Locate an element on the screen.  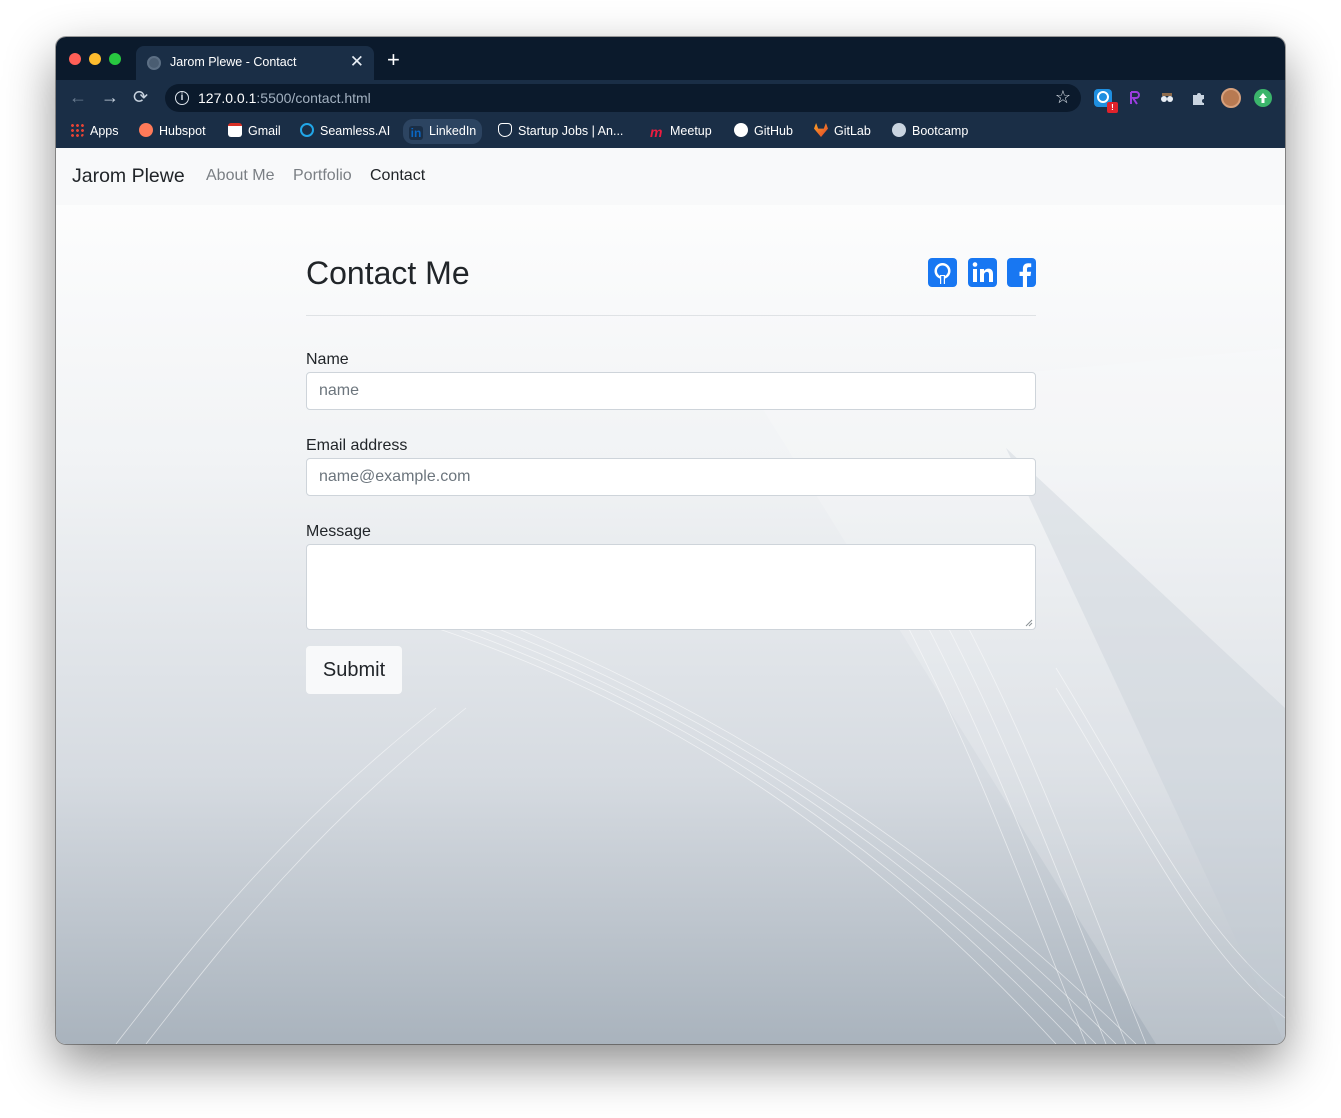
gitlab-icon is located at coordinates (821, 130).